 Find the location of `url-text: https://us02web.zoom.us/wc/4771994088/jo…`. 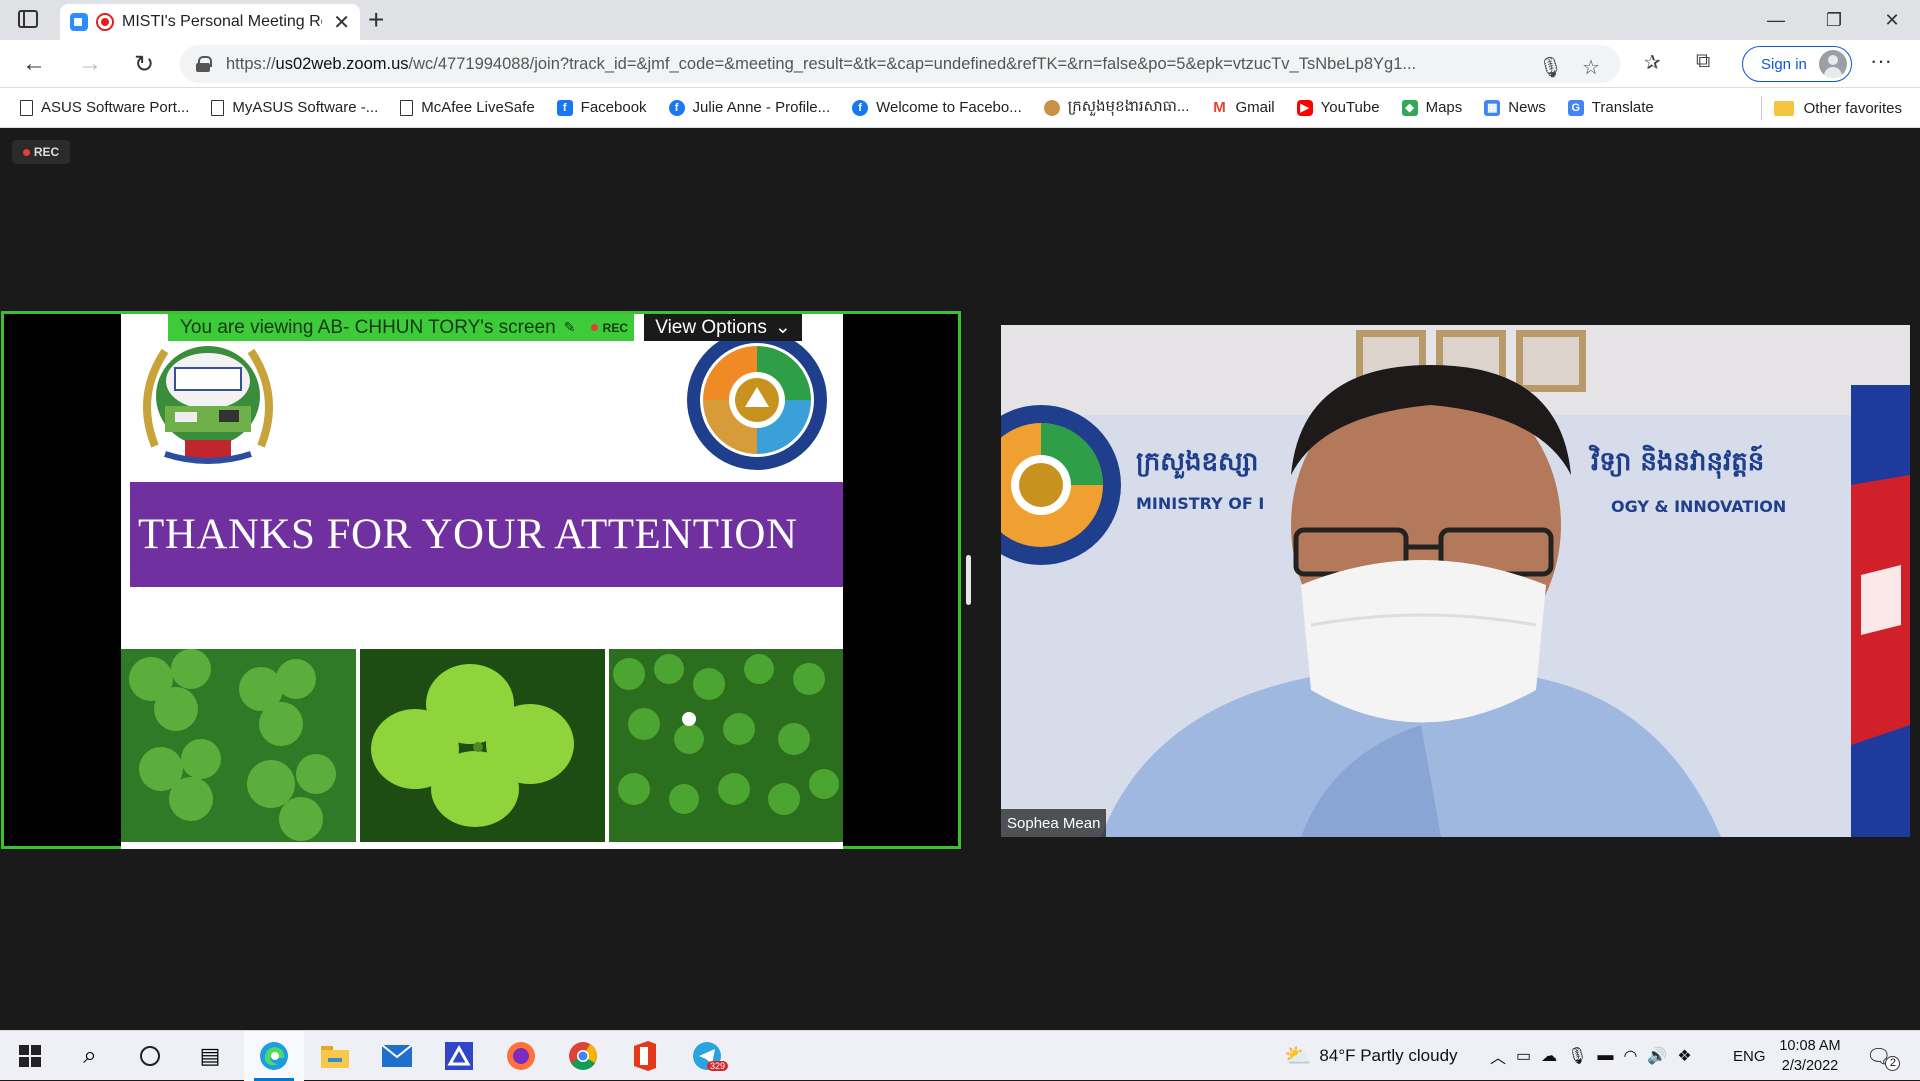

url-text: https://us02web.zoom.us/wc/4771994088/jo… is located at coordinates (861, 64).